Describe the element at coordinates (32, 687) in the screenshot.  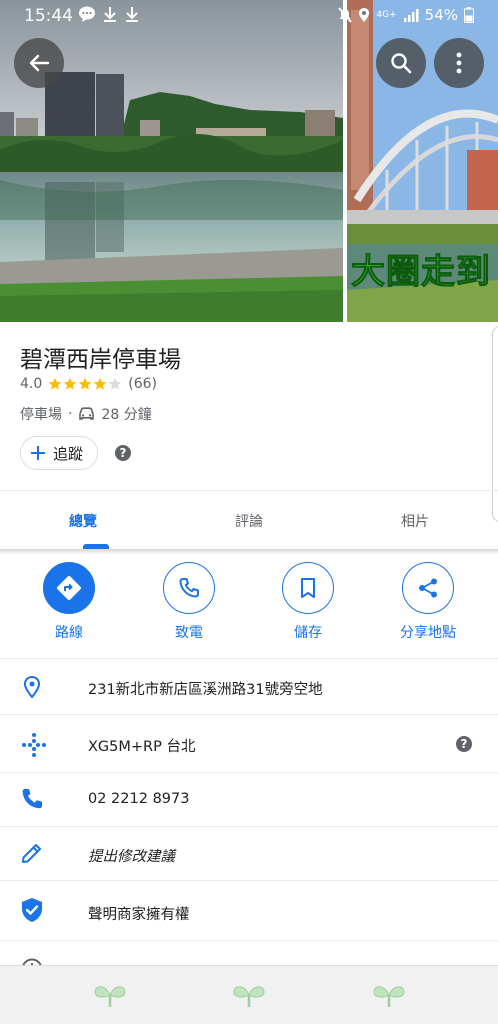
I see `location-pin-icon` at that location.